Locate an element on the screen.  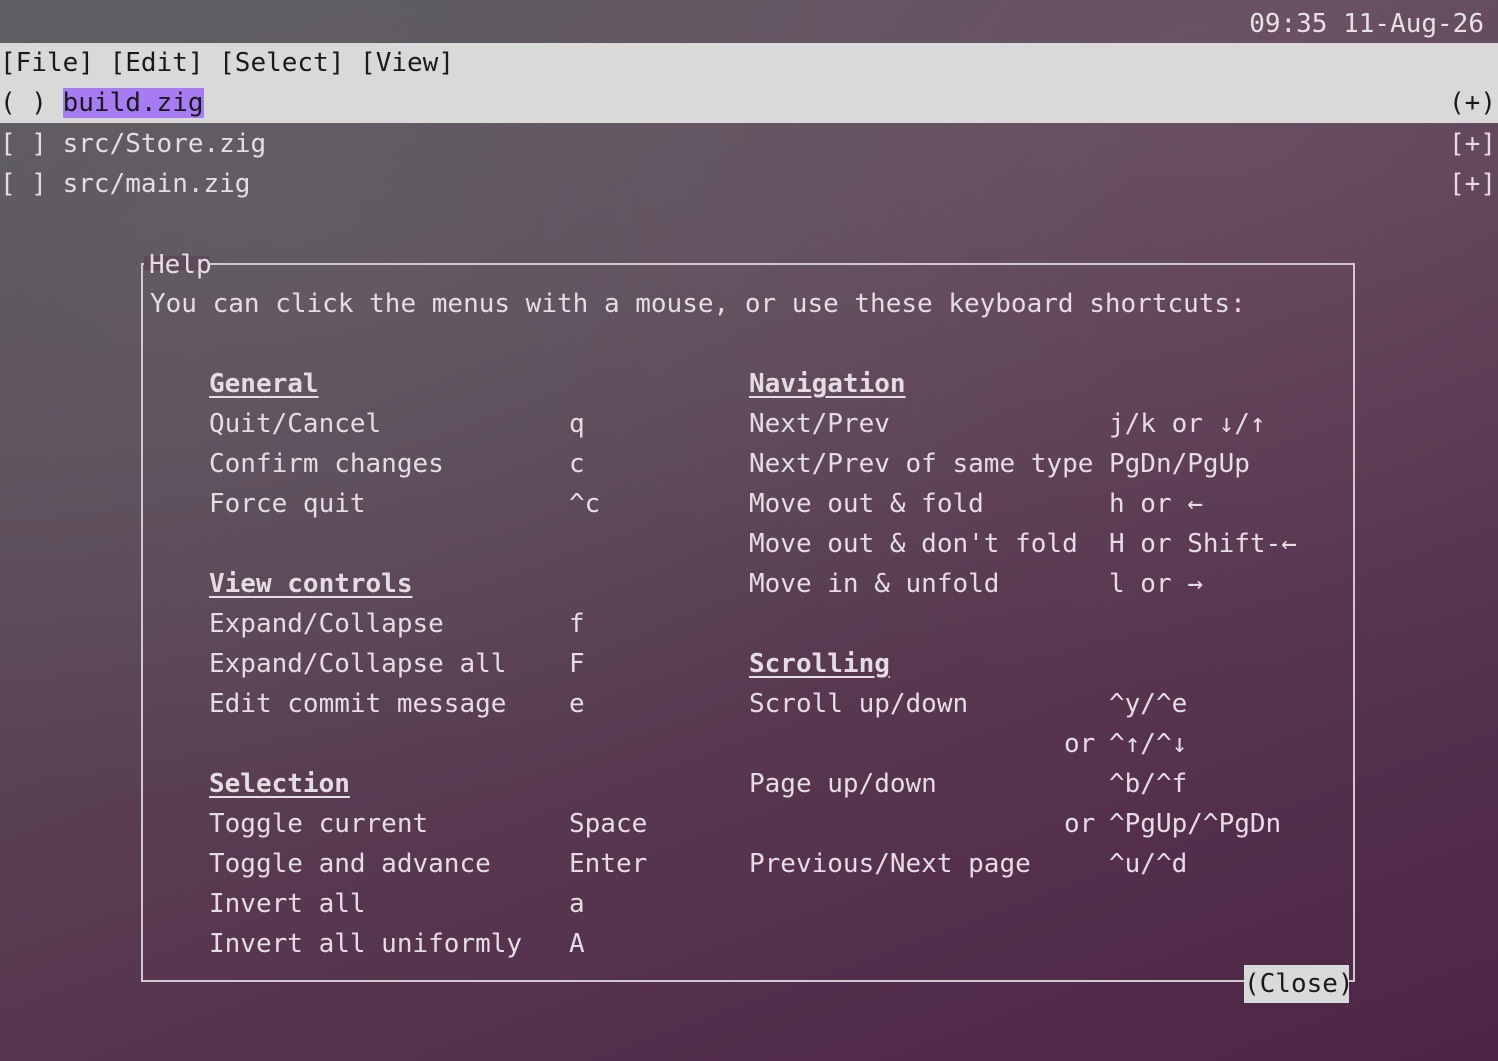
shortcut-label: Quit/Cancel is located at coordinates (295, 424).